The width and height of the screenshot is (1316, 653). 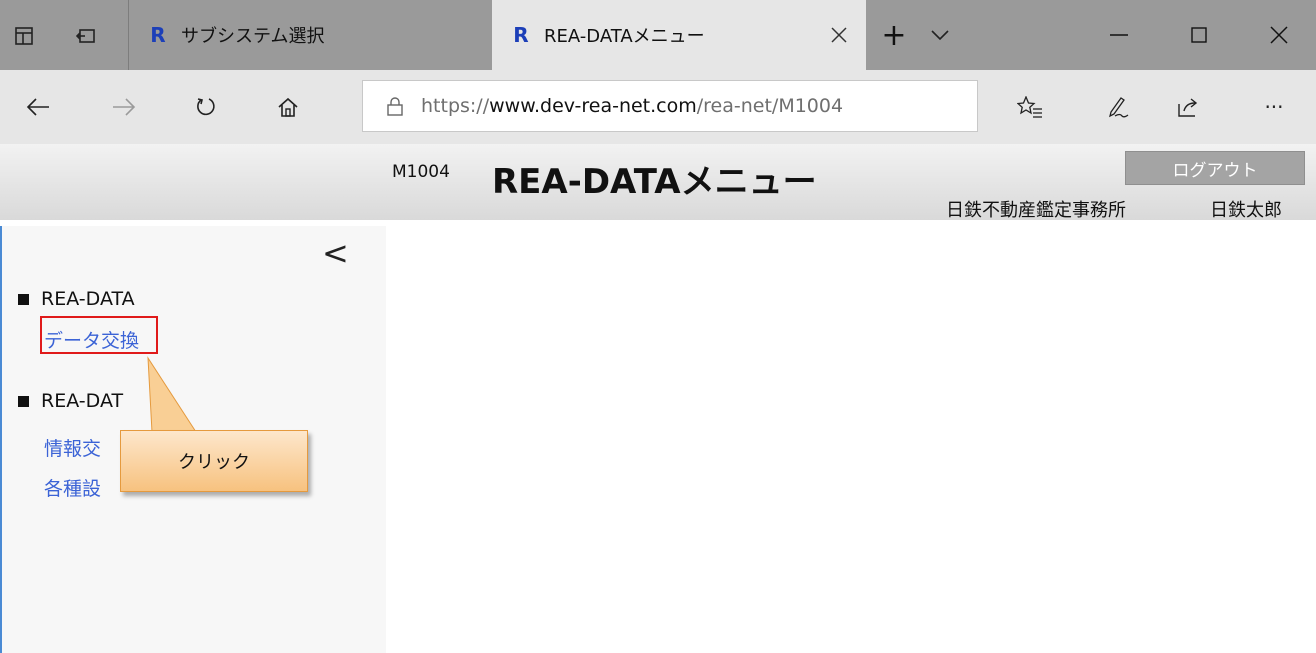 I want to click on click-callout: クリック, so click(x=214, y=461).